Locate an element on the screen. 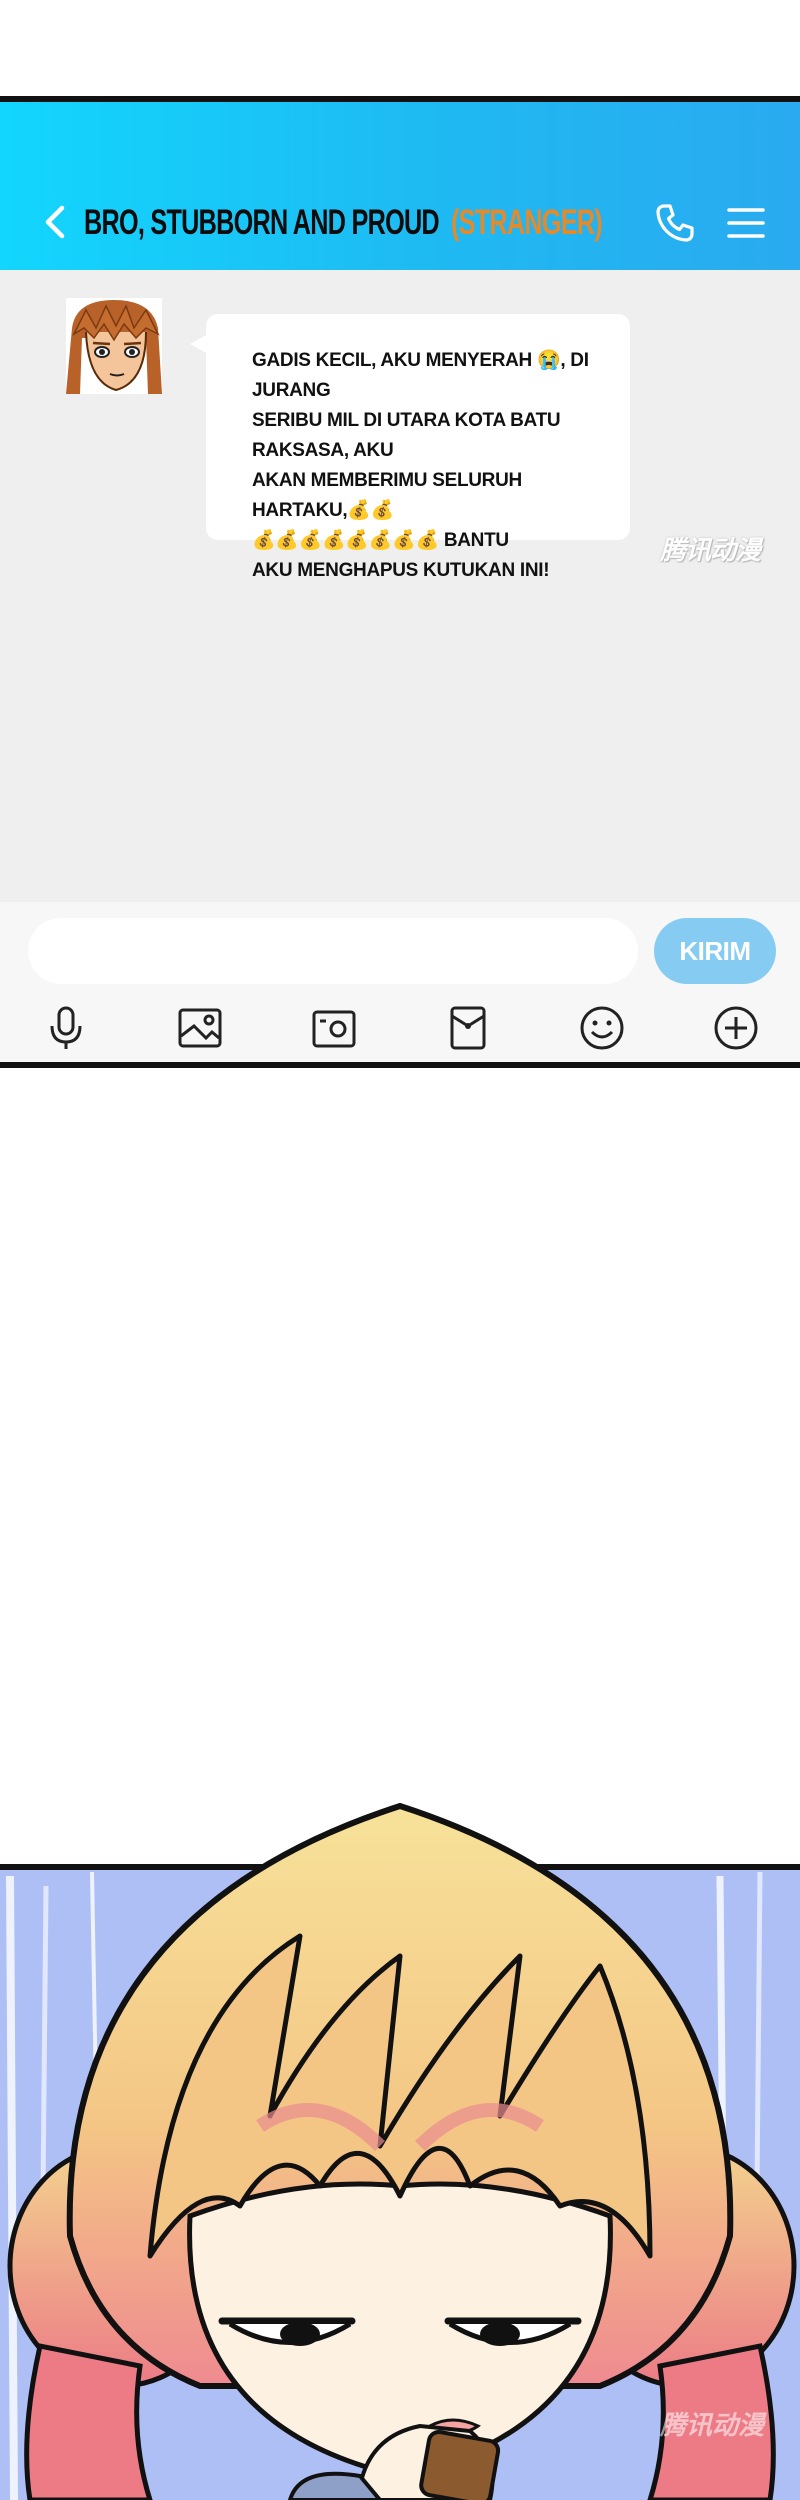  image-icon is located at coordinates (200, 1028).